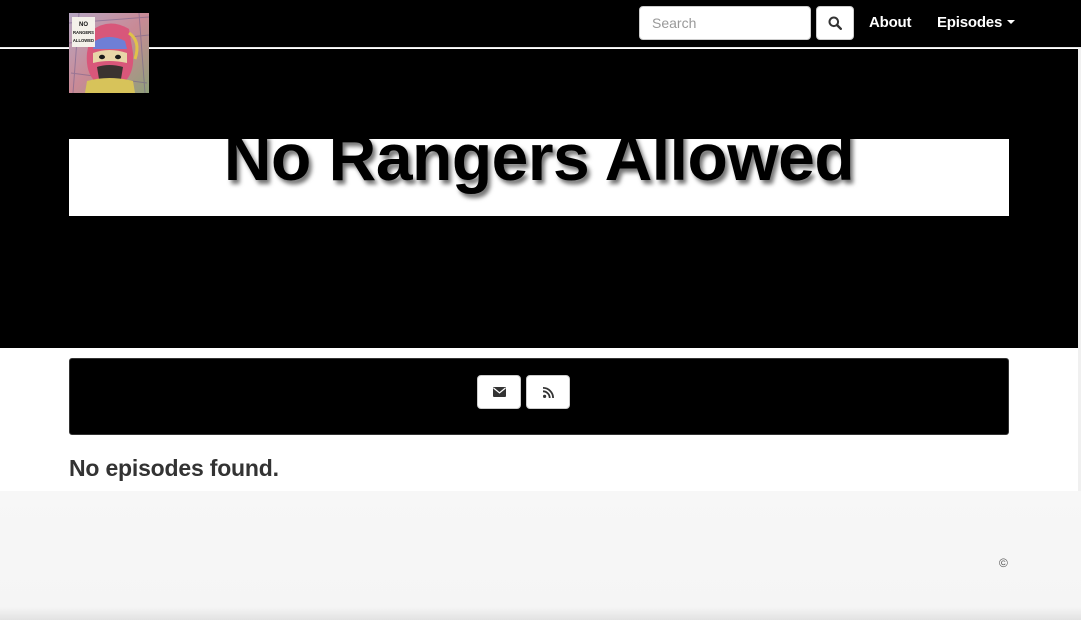 The height and width of the screenshot is (620, 1081). Describe the element at coordinates (1011, 22) in the screenshot. I see `caret-down-icon` at that location.